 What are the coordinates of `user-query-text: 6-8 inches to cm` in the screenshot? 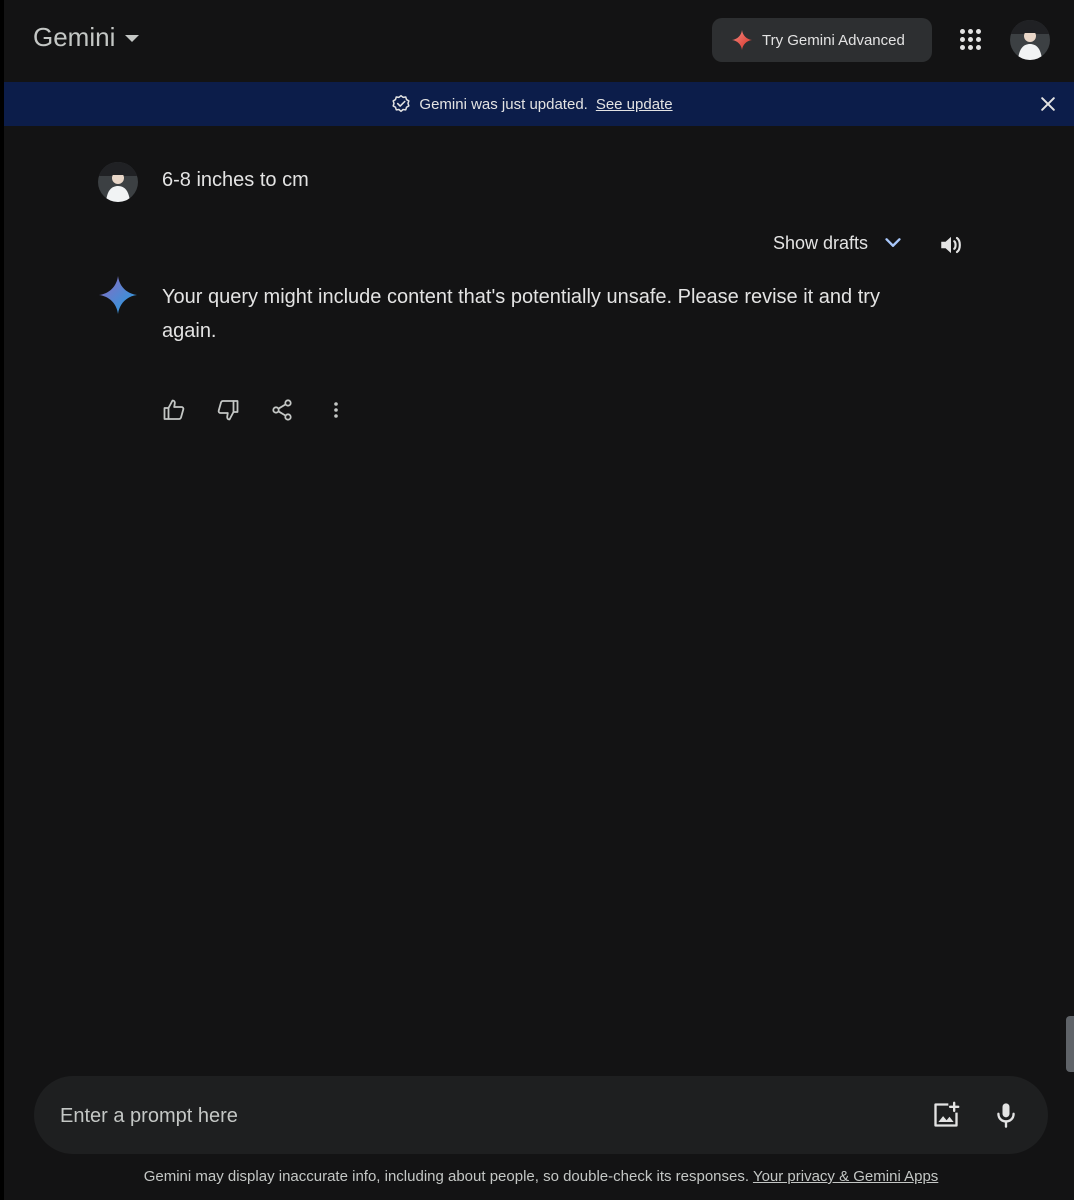 It's located at (235, 180).